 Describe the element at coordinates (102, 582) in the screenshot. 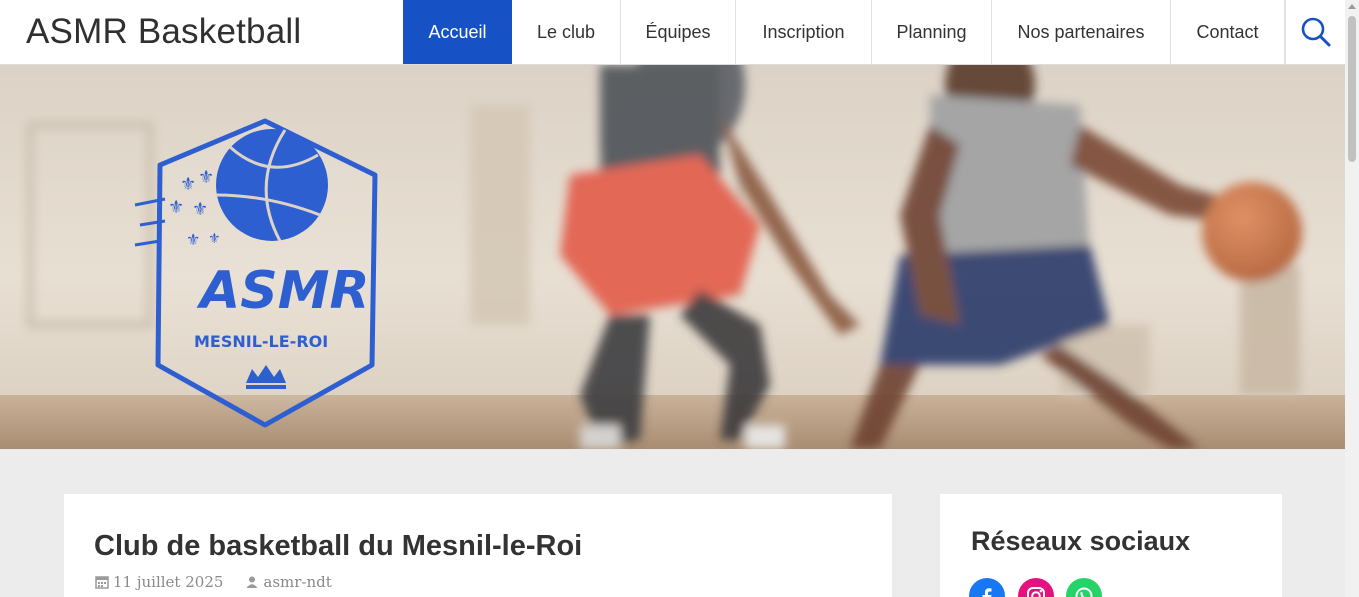

I see `calendar-icon` at that location.